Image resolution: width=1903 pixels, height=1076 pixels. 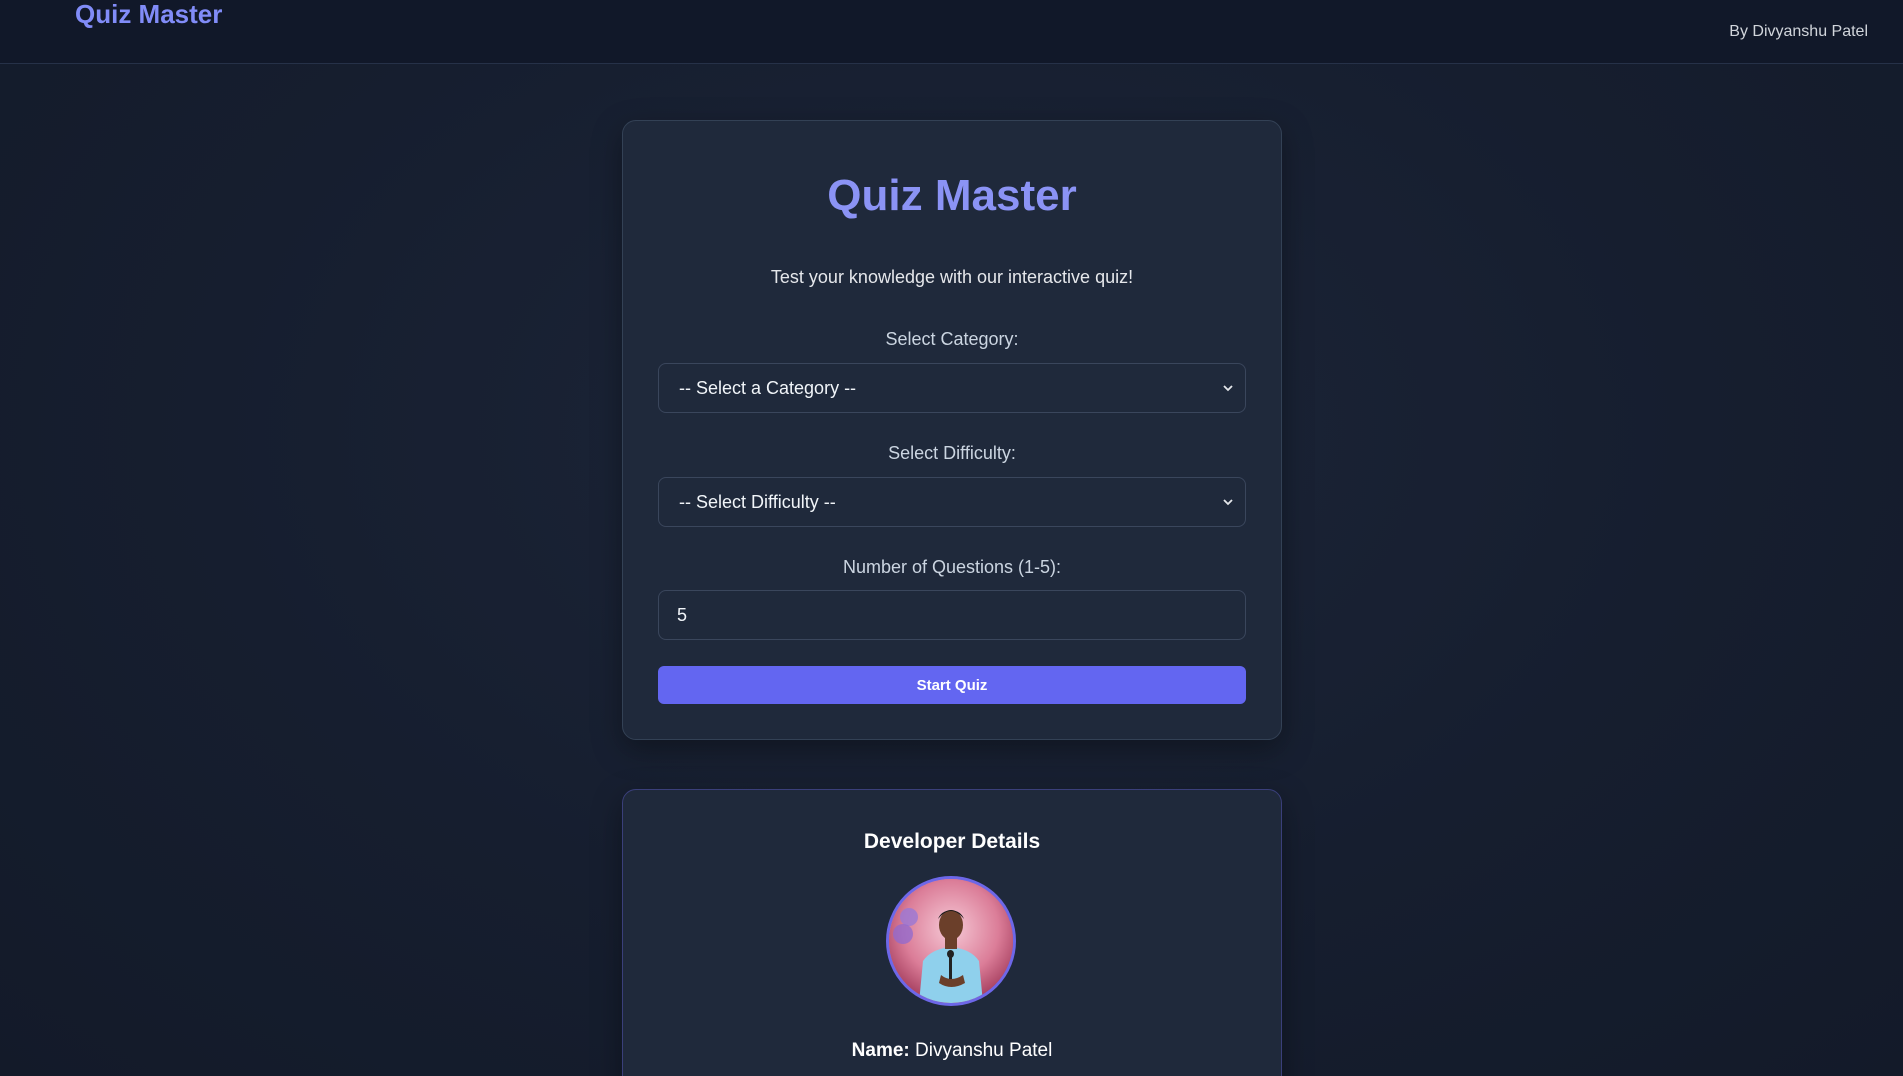 I want to click on developer-details-card: Developer Details Name: Divyanshu Patel, so click(x=952, y=932).